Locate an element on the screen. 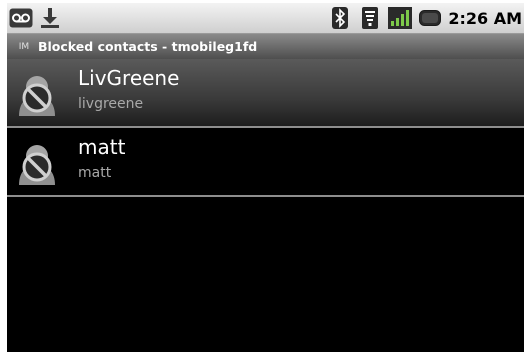  voicemail-icon is located at coordinates (21, 18).